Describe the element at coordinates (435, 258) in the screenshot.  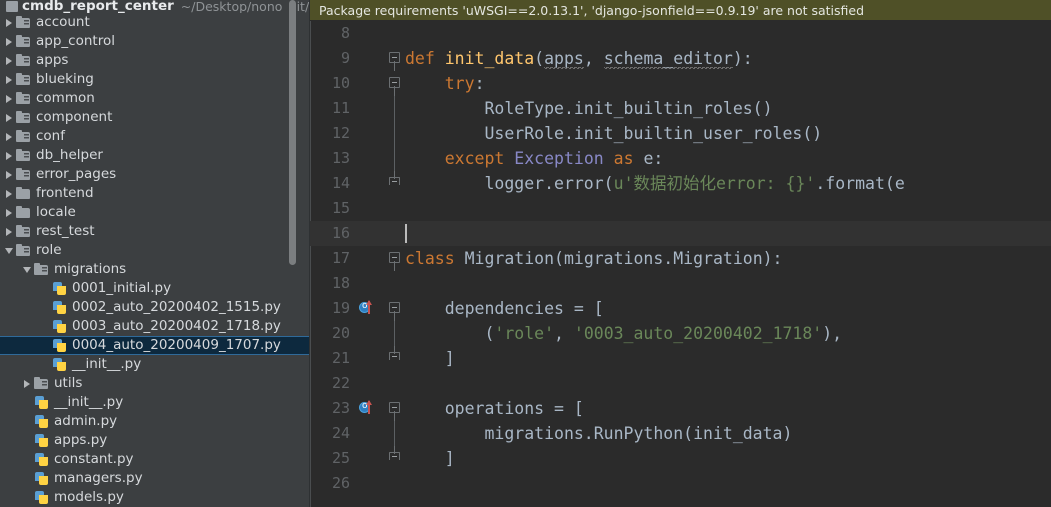
I see `code-token: class` at that location.